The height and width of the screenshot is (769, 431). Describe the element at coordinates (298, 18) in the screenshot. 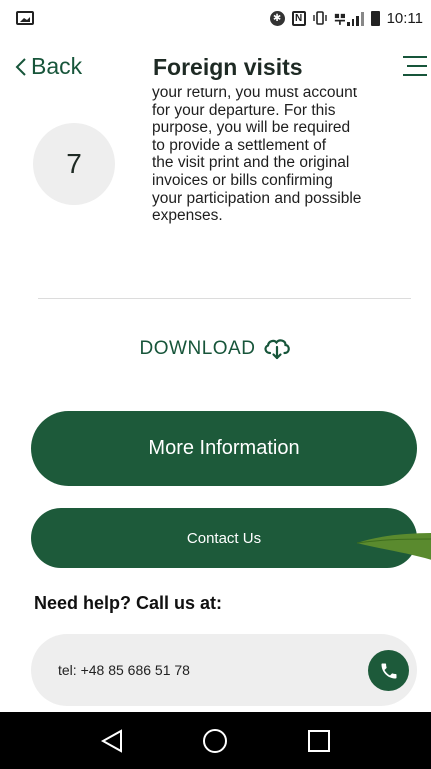

I see `nfc-icon: N` at that location.